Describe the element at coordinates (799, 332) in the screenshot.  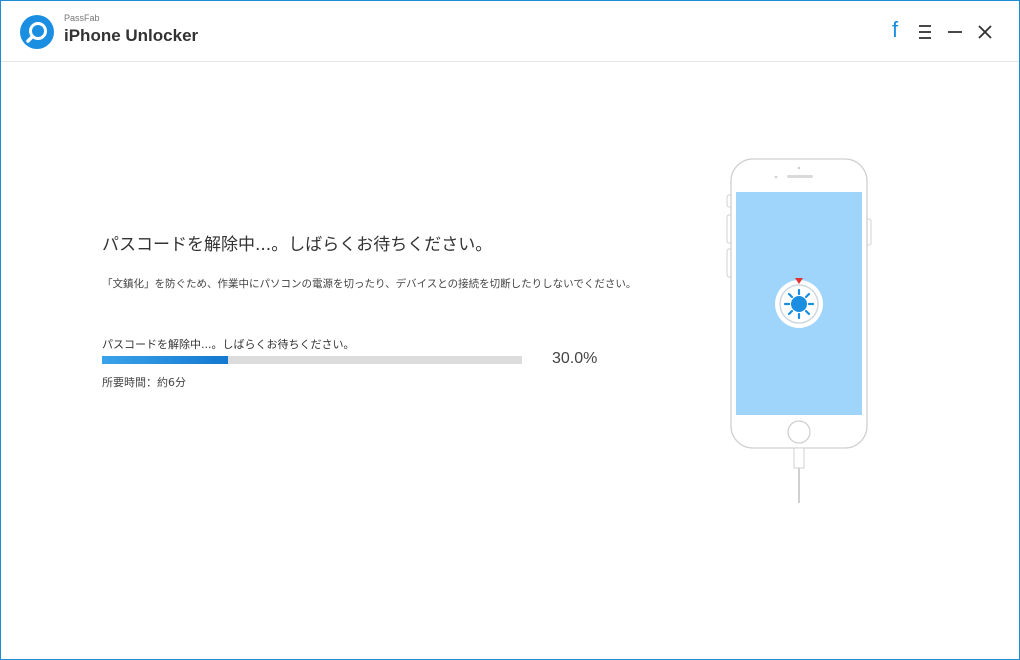
I see `iphone-illustration` at that location.